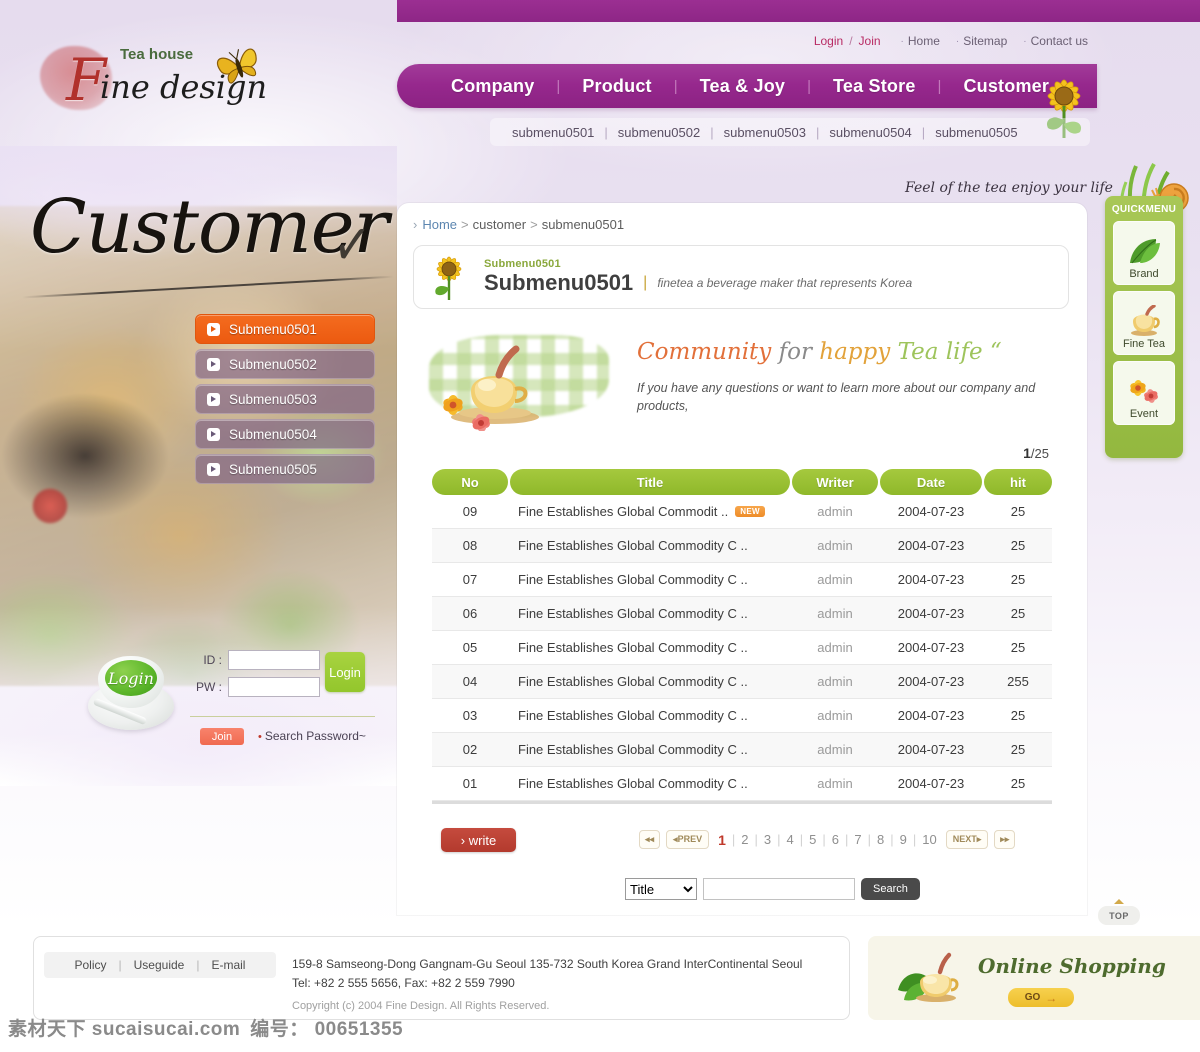 The height and width of the screenshot is (1052, 1200). I want to click on pagination-page-5: 5, so click(812, 839).